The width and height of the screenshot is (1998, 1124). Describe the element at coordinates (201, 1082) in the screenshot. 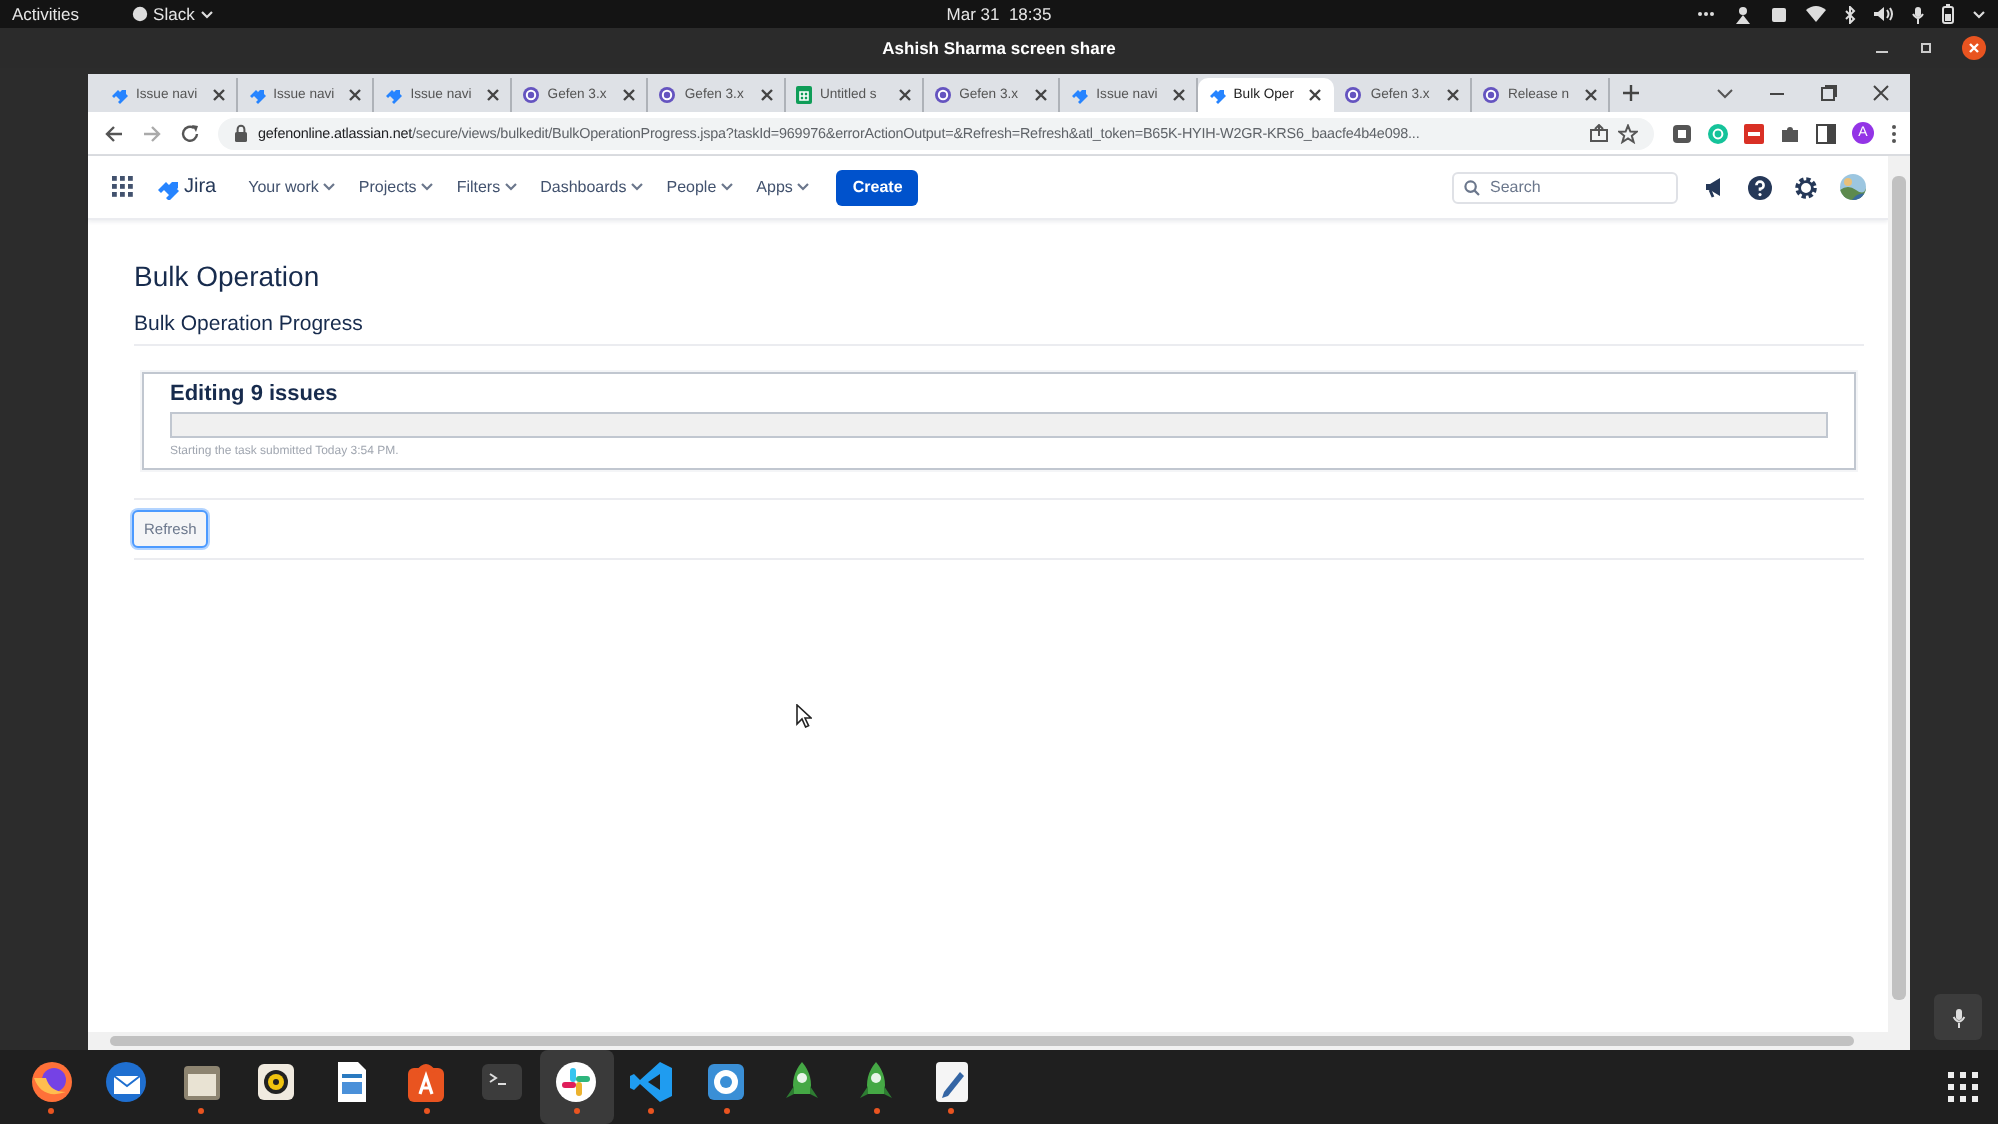

I see `folder-icon` at that location.